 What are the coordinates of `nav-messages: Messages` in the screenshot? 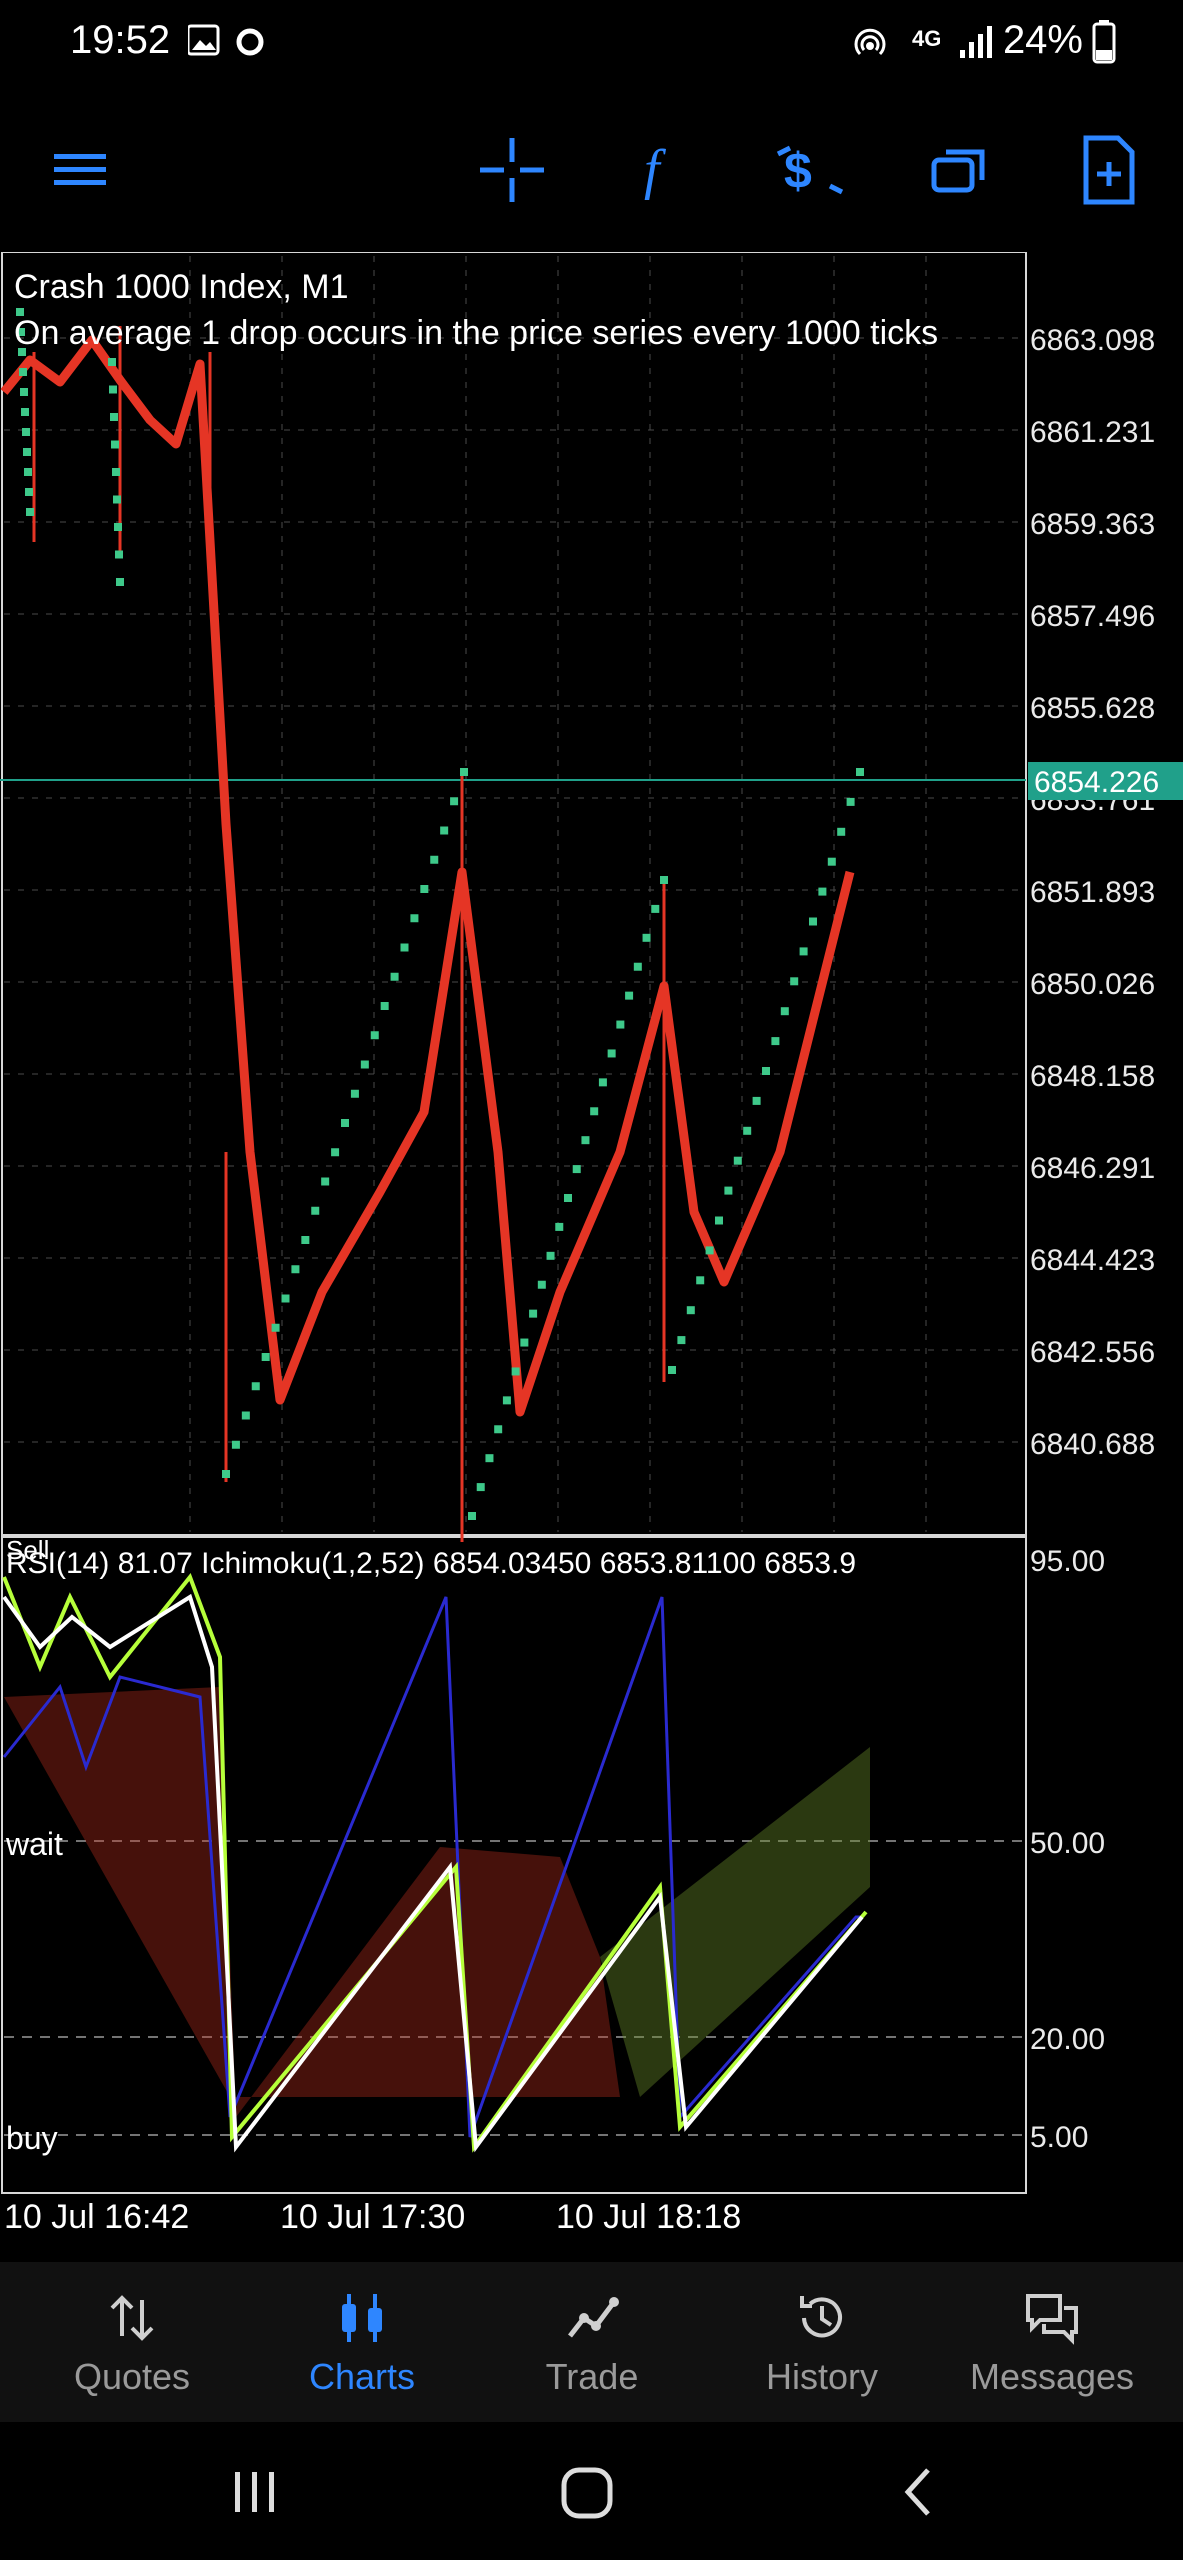 It's located at (1052, 2342).